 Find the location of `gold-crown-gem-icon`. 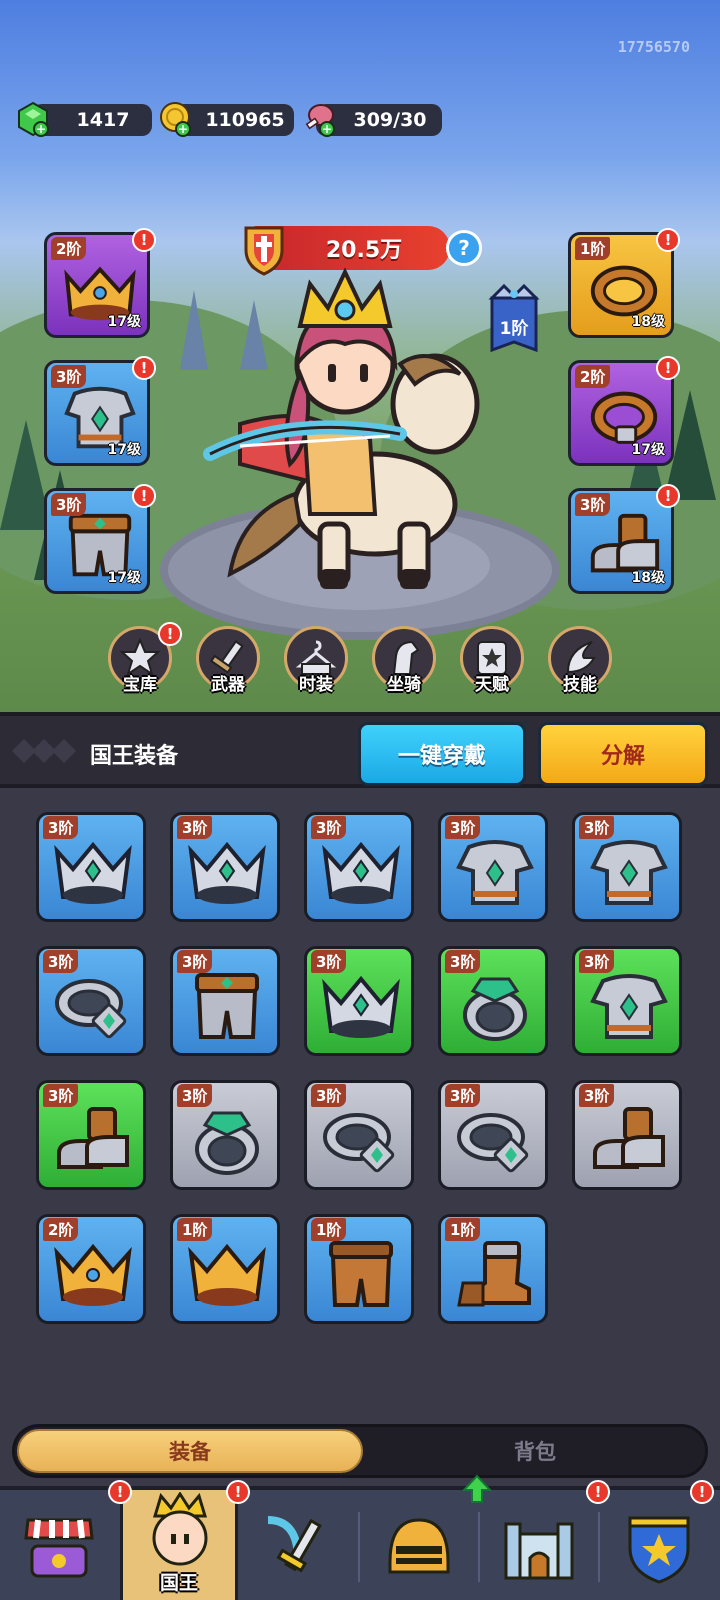

gold-crown-gem-icon is located at coordinates (93, 1275).